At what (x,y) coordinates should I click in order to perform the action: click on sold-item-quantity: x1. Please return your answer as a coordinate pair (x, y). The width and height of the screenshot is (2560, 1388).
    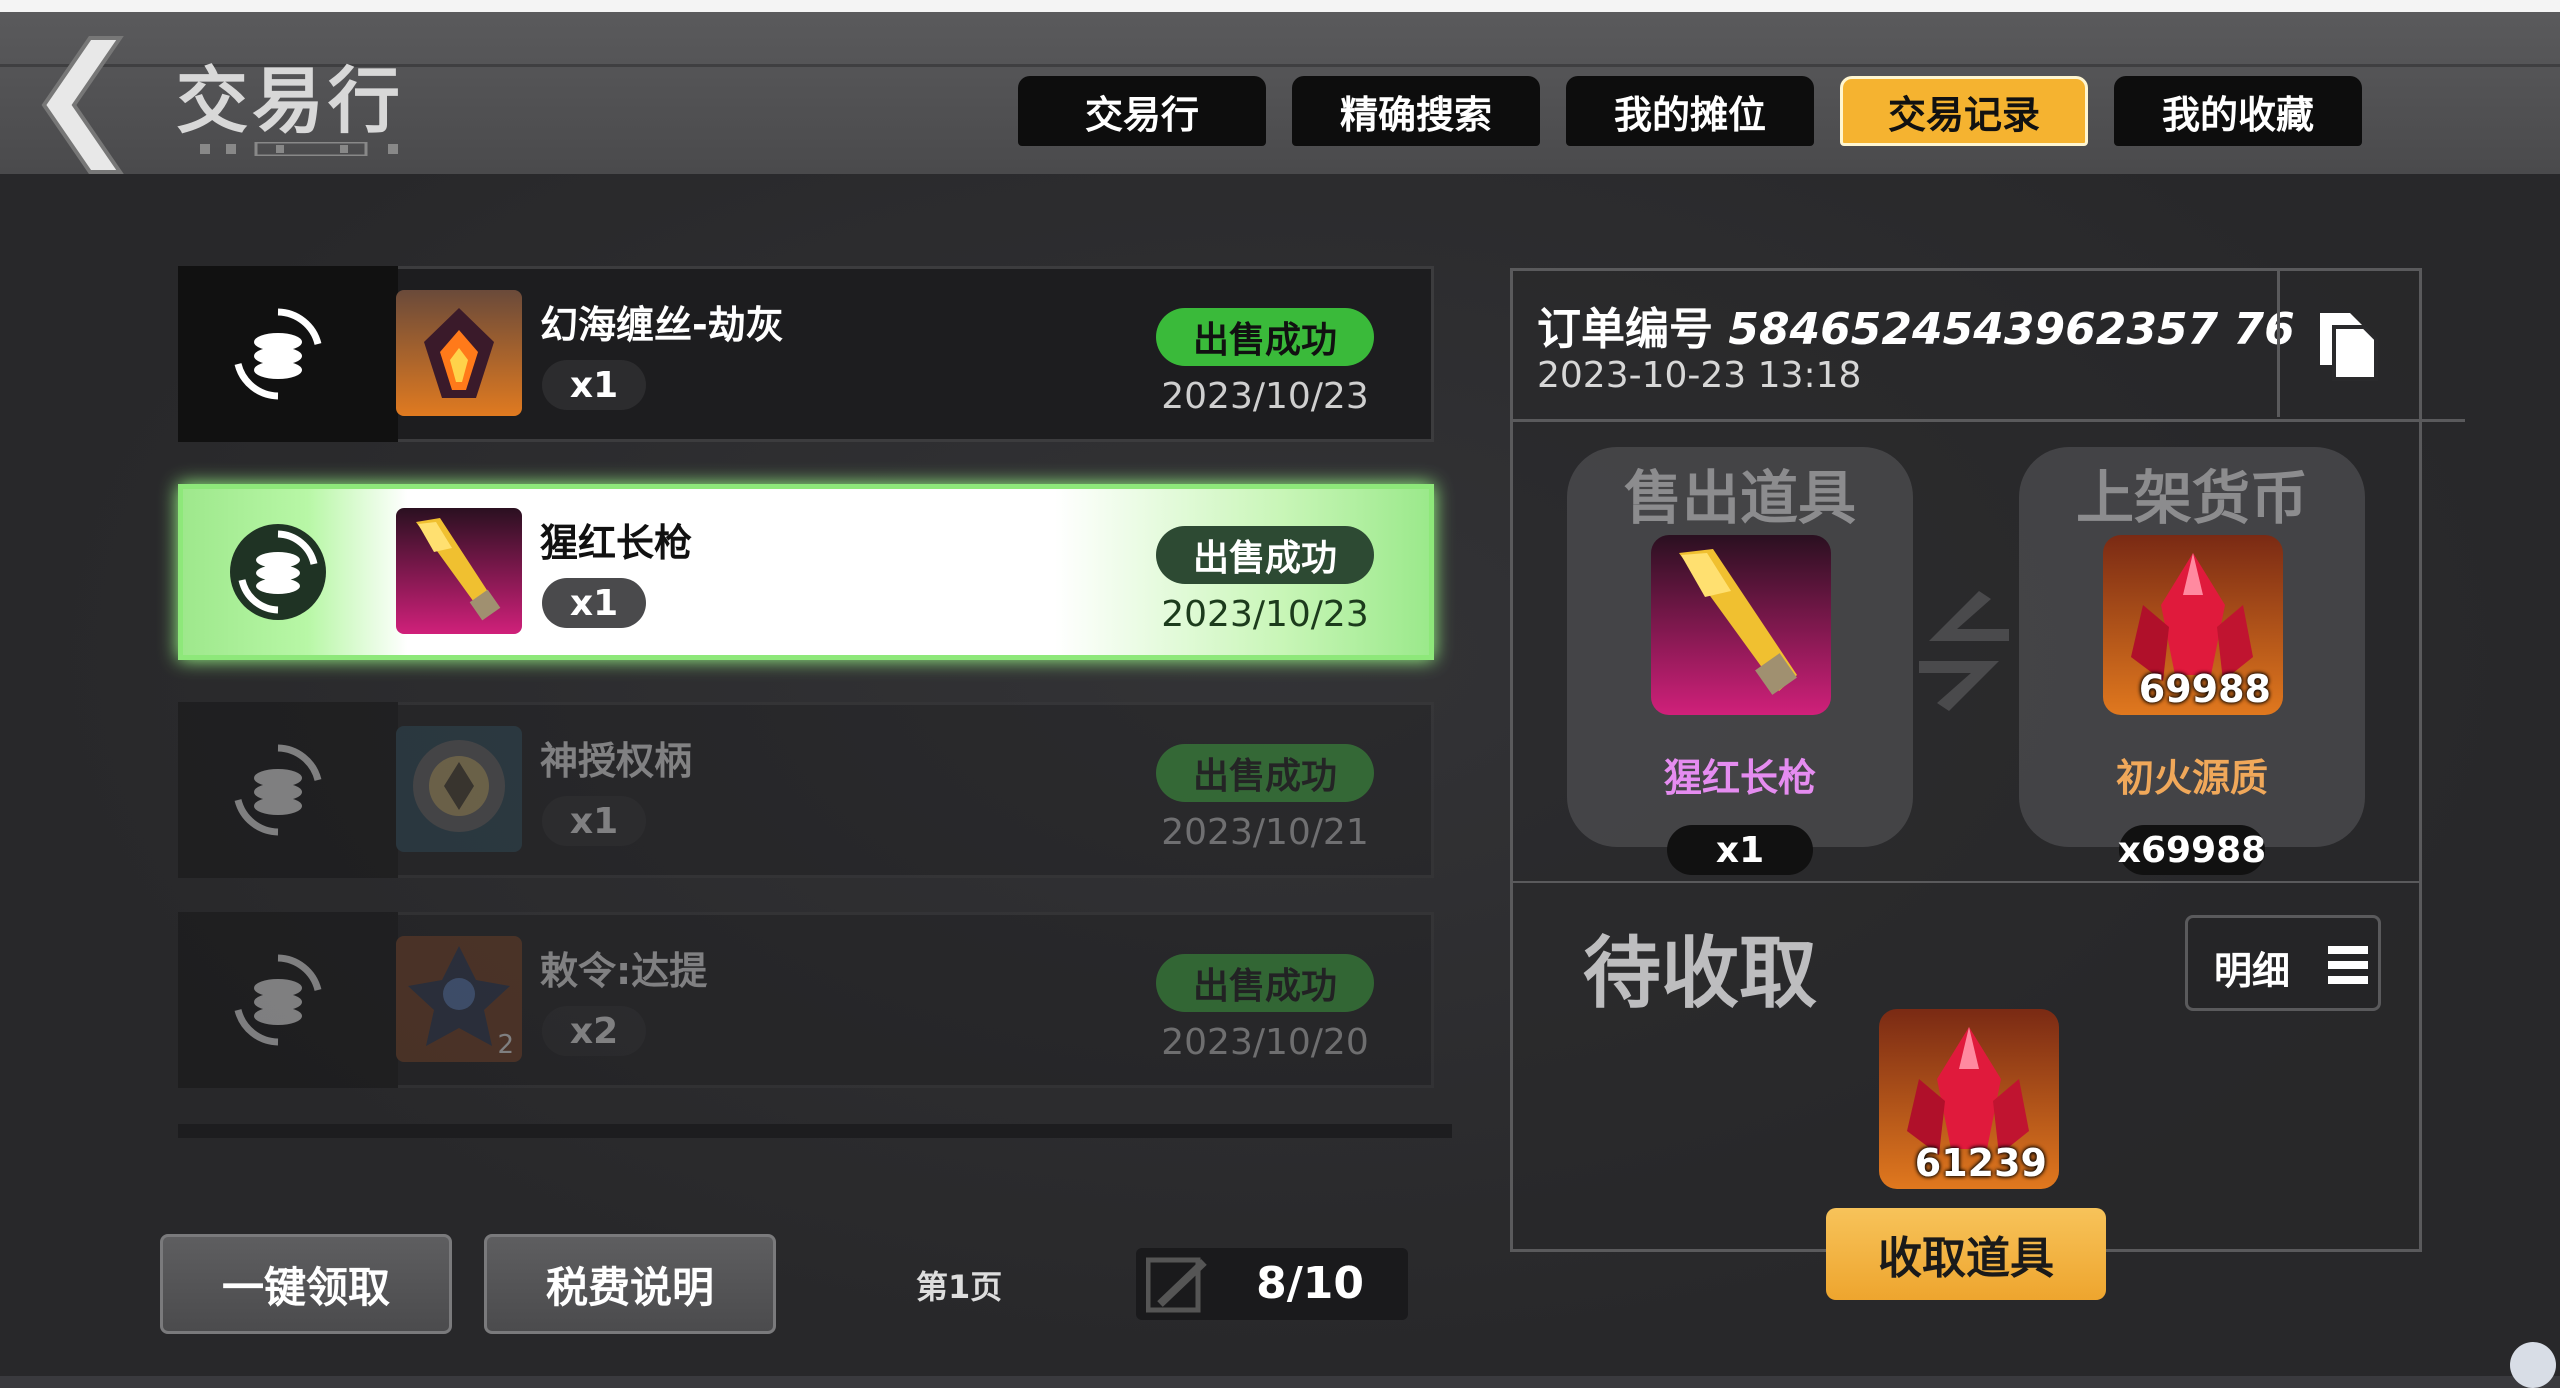
    Looking at the image, I should click on (1740, 850).